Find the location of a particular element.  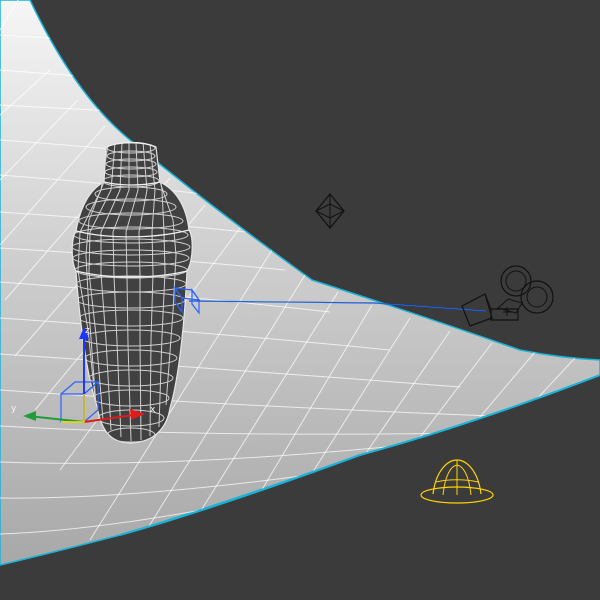

gizmo-x-label: x is located at coordinates (153, 410).